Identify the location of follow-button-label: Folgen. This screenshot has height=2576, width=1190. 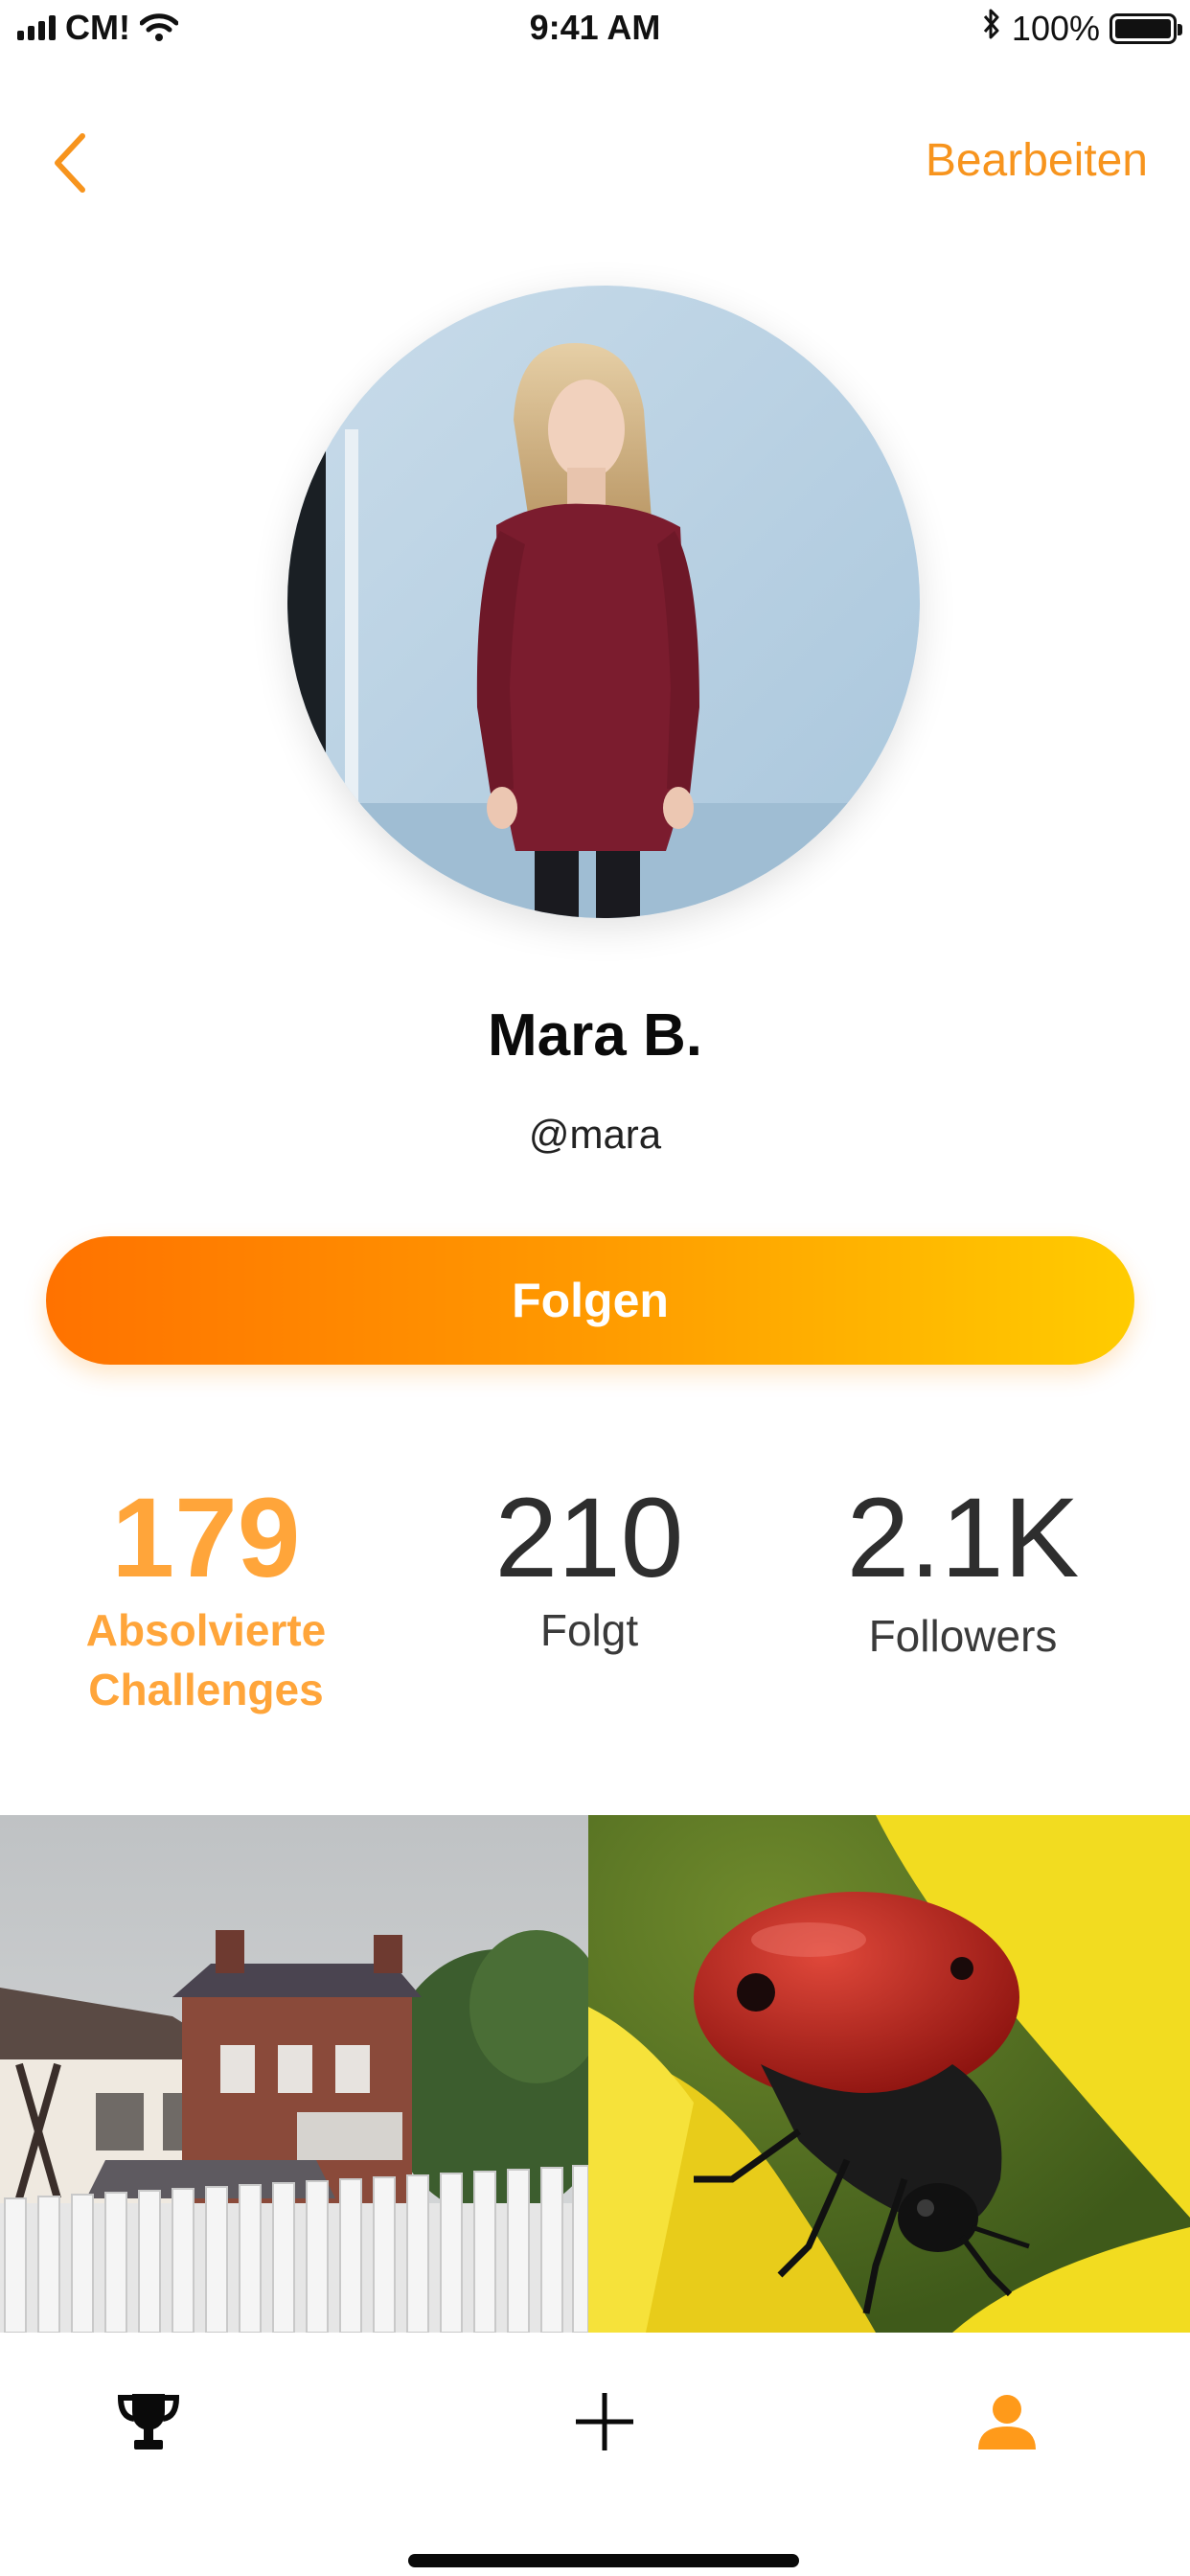
(590, 1300).